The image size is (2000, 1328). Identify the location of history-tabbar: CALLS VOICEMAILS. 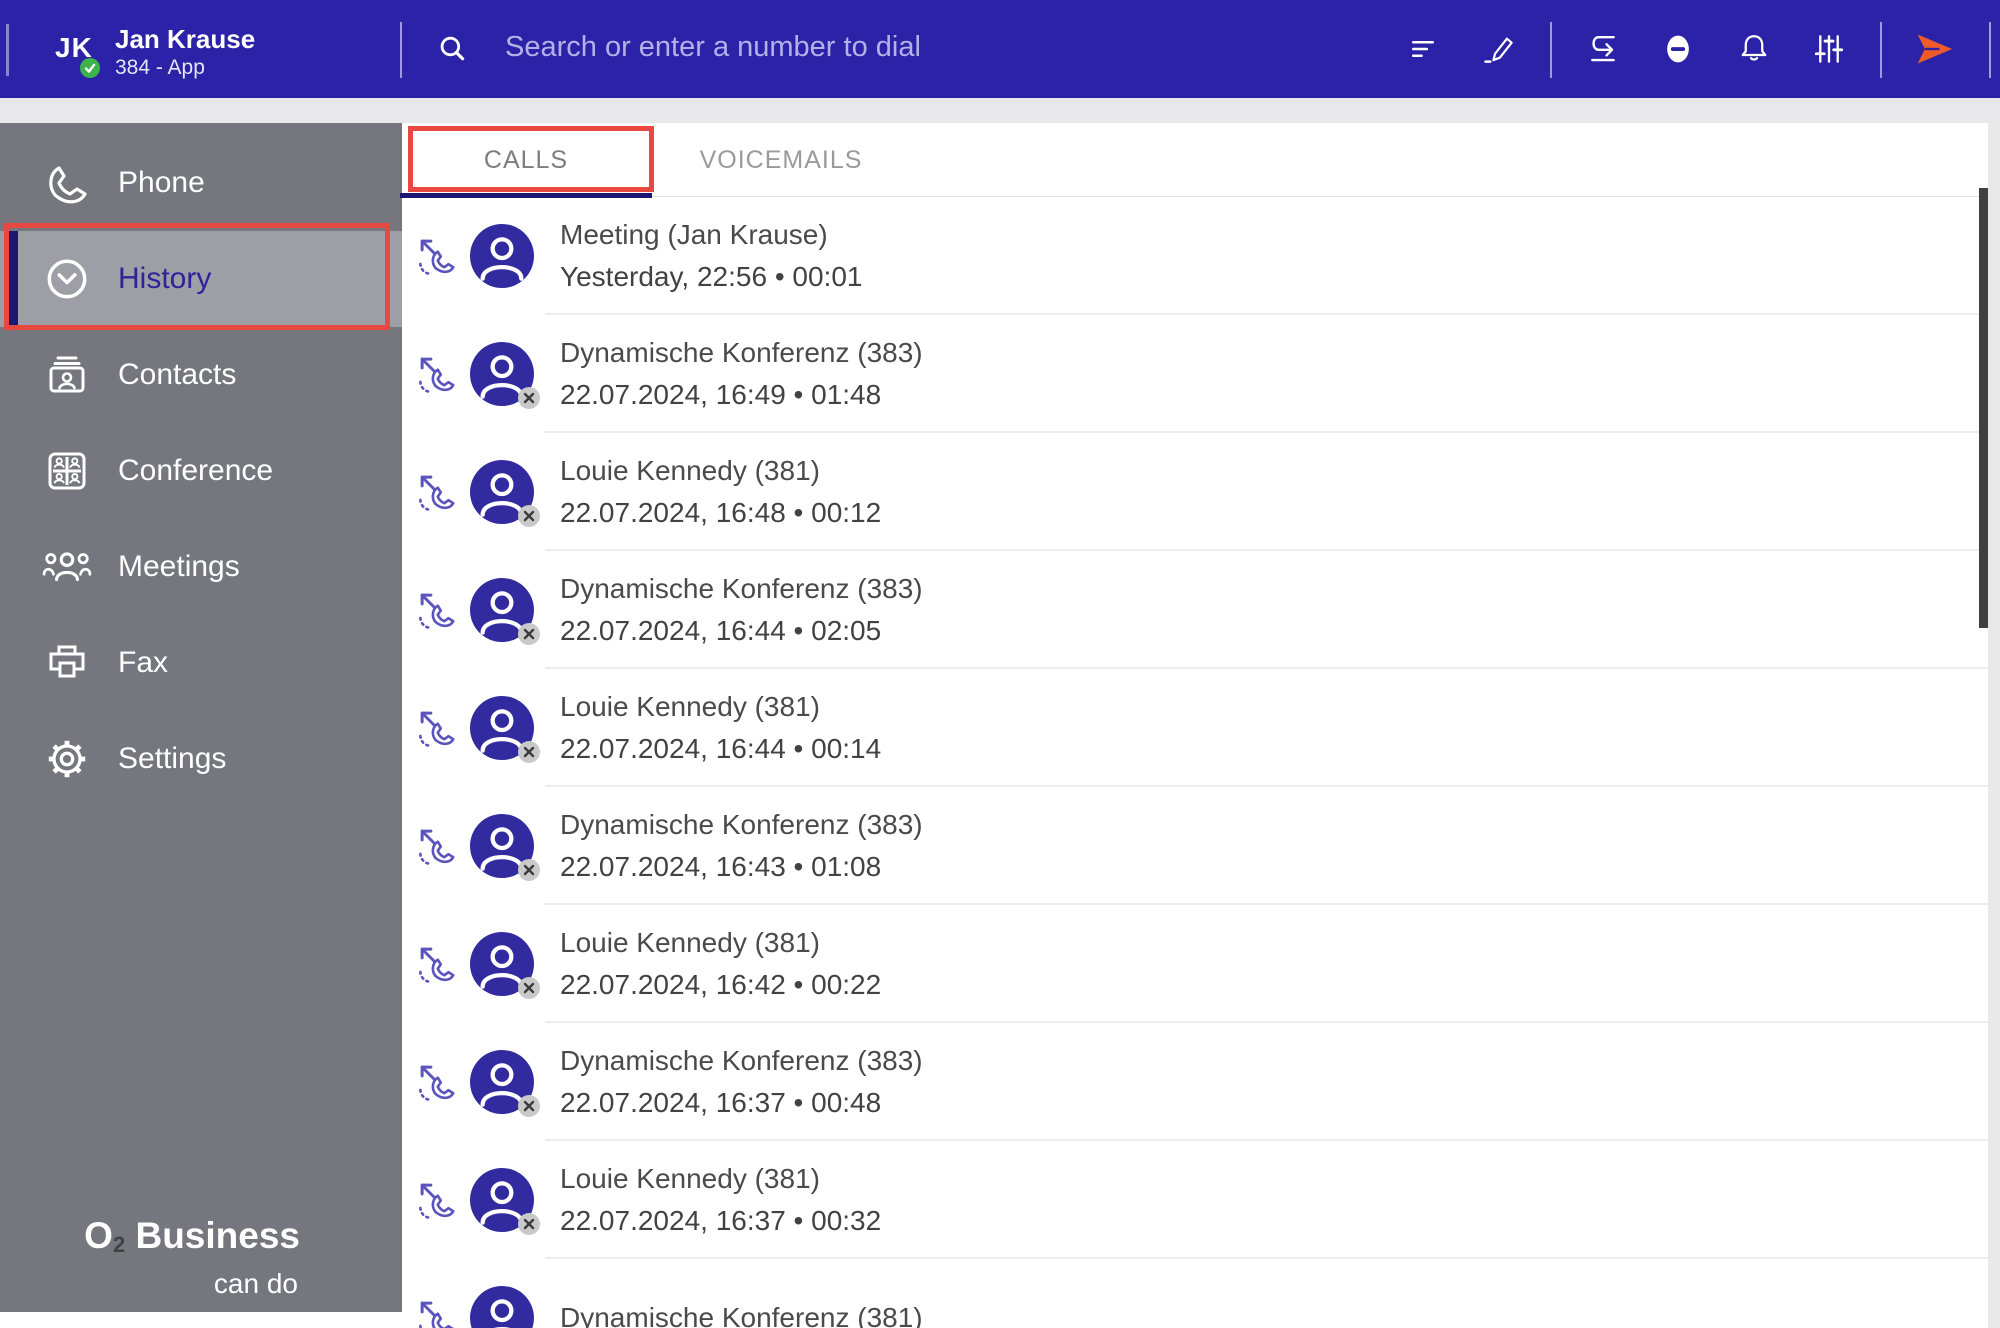
(1200, 160).